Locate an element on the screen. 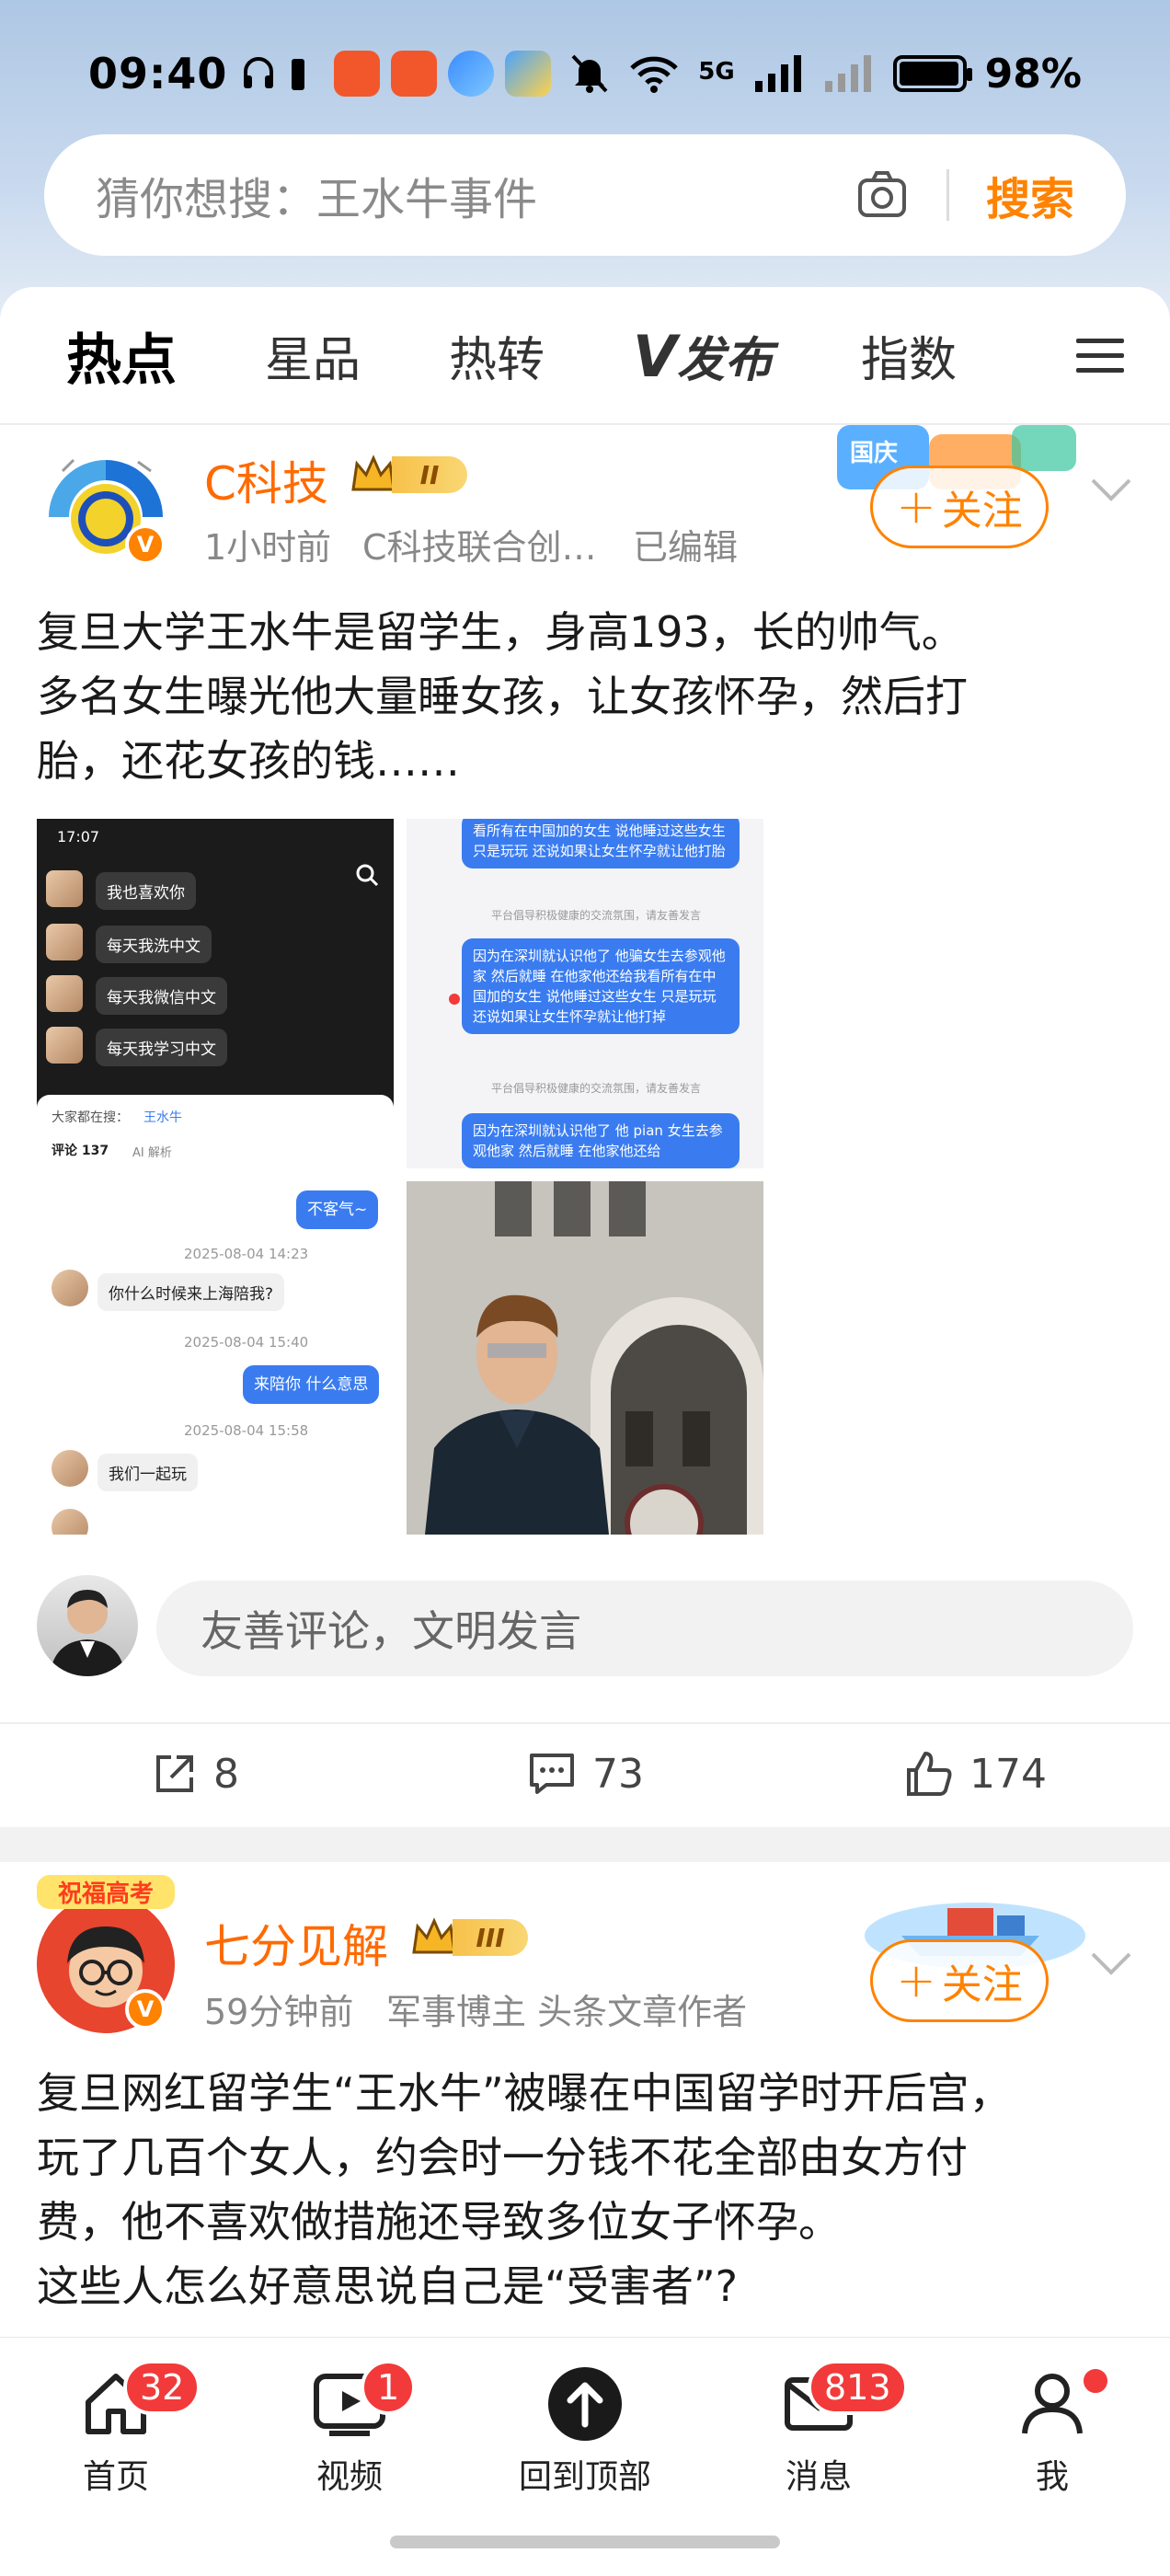 Image resolution: width=1170 pixels, height=2576 pixels. platform-notice: 平台倡导积极健康的交流氛围，请友善发言 is located at coordinates (596, 1088).